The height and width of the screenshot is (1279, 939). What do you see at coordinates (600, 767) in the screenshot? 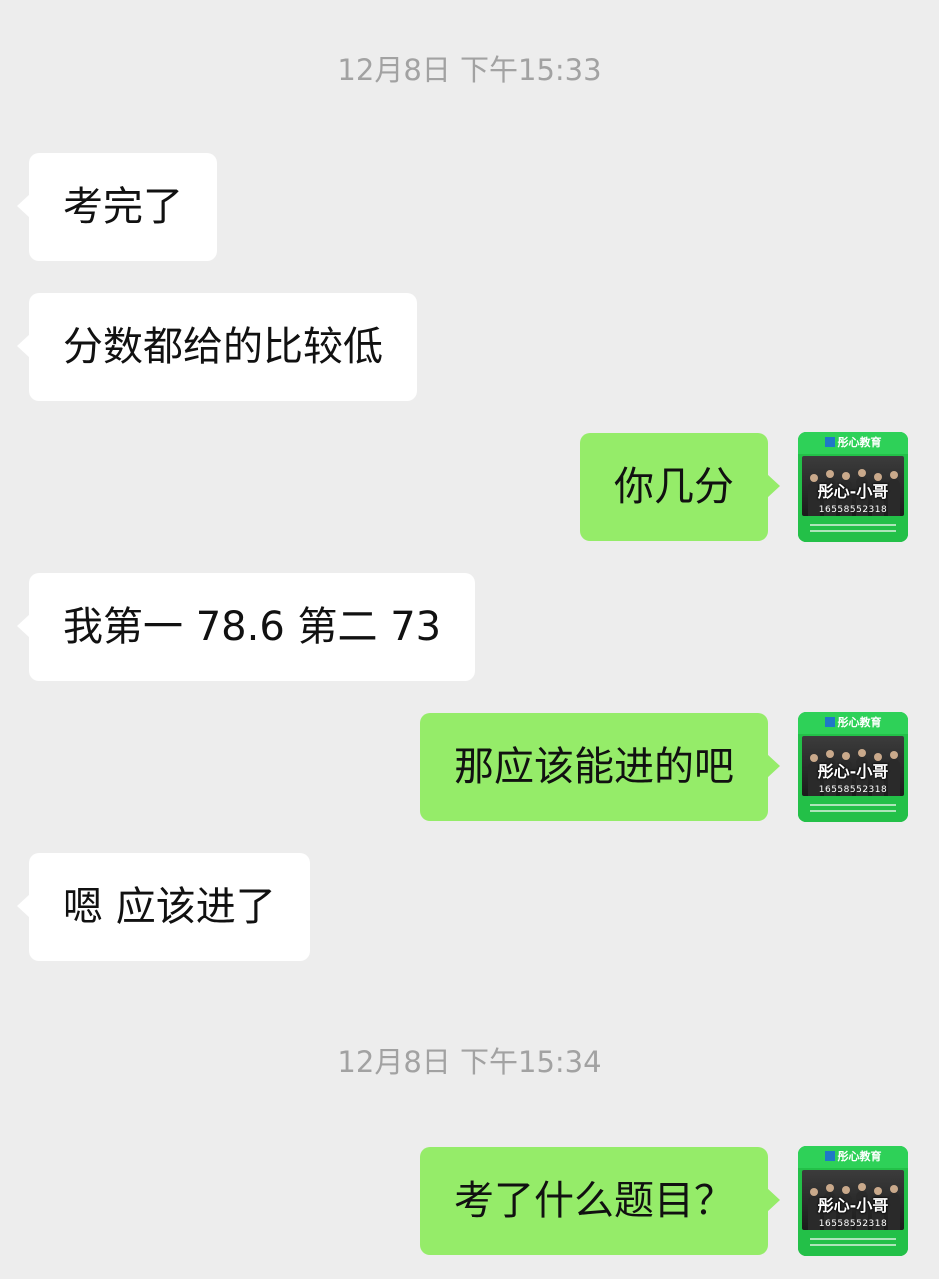
I see `message-bubble-outgoing: 那应该能进的吧` at bounding box center [600, 767].